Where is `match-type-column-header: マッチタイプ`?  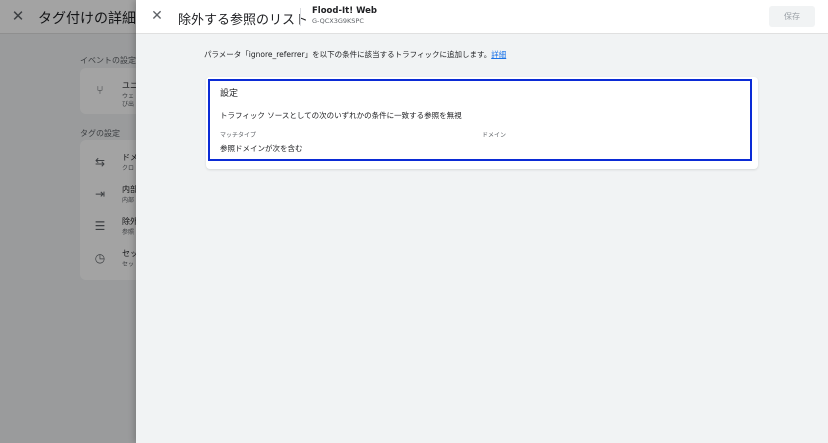 match-type-column-header: マッチタイプ is located at coordinates (238, 135).